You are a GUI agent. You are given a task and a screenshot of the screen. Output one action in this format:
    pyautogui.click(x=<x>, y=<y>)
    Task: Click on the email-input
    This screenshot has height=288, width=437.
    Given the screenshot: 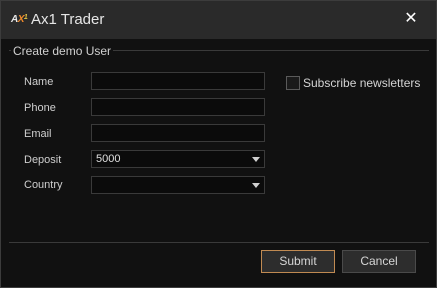 What is the action you would take?
    pyautogui.click(x=178, y=133)
    